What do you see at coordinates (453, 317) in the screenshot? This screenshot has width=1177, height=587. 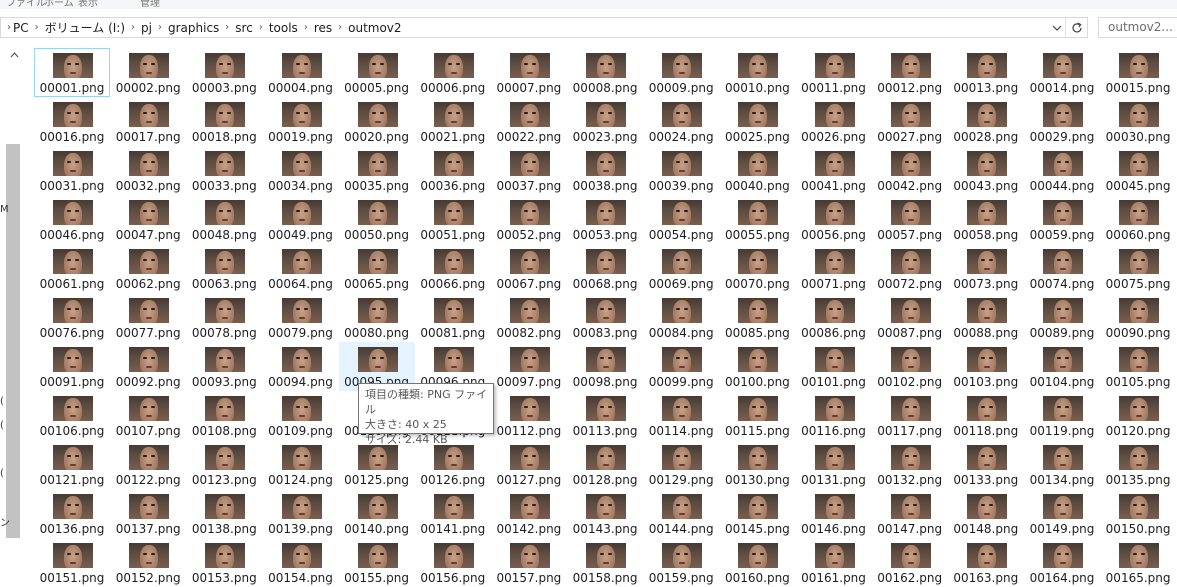 I see `file-item: 00081.png` at bounding box center [453, 317].